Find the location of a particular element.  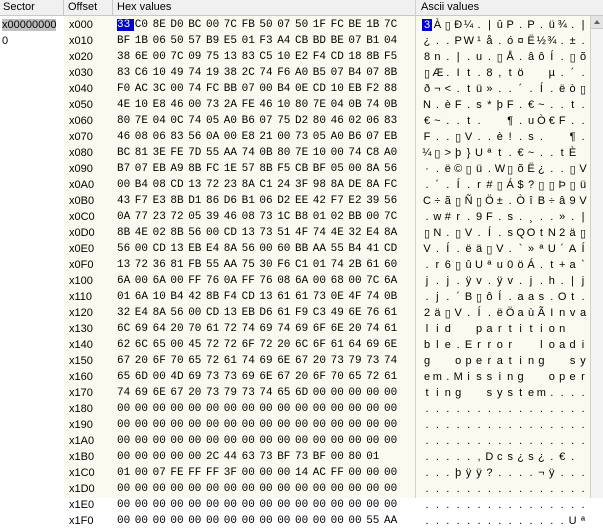

hex-byte: 06 is located at coordinates (374, 121).